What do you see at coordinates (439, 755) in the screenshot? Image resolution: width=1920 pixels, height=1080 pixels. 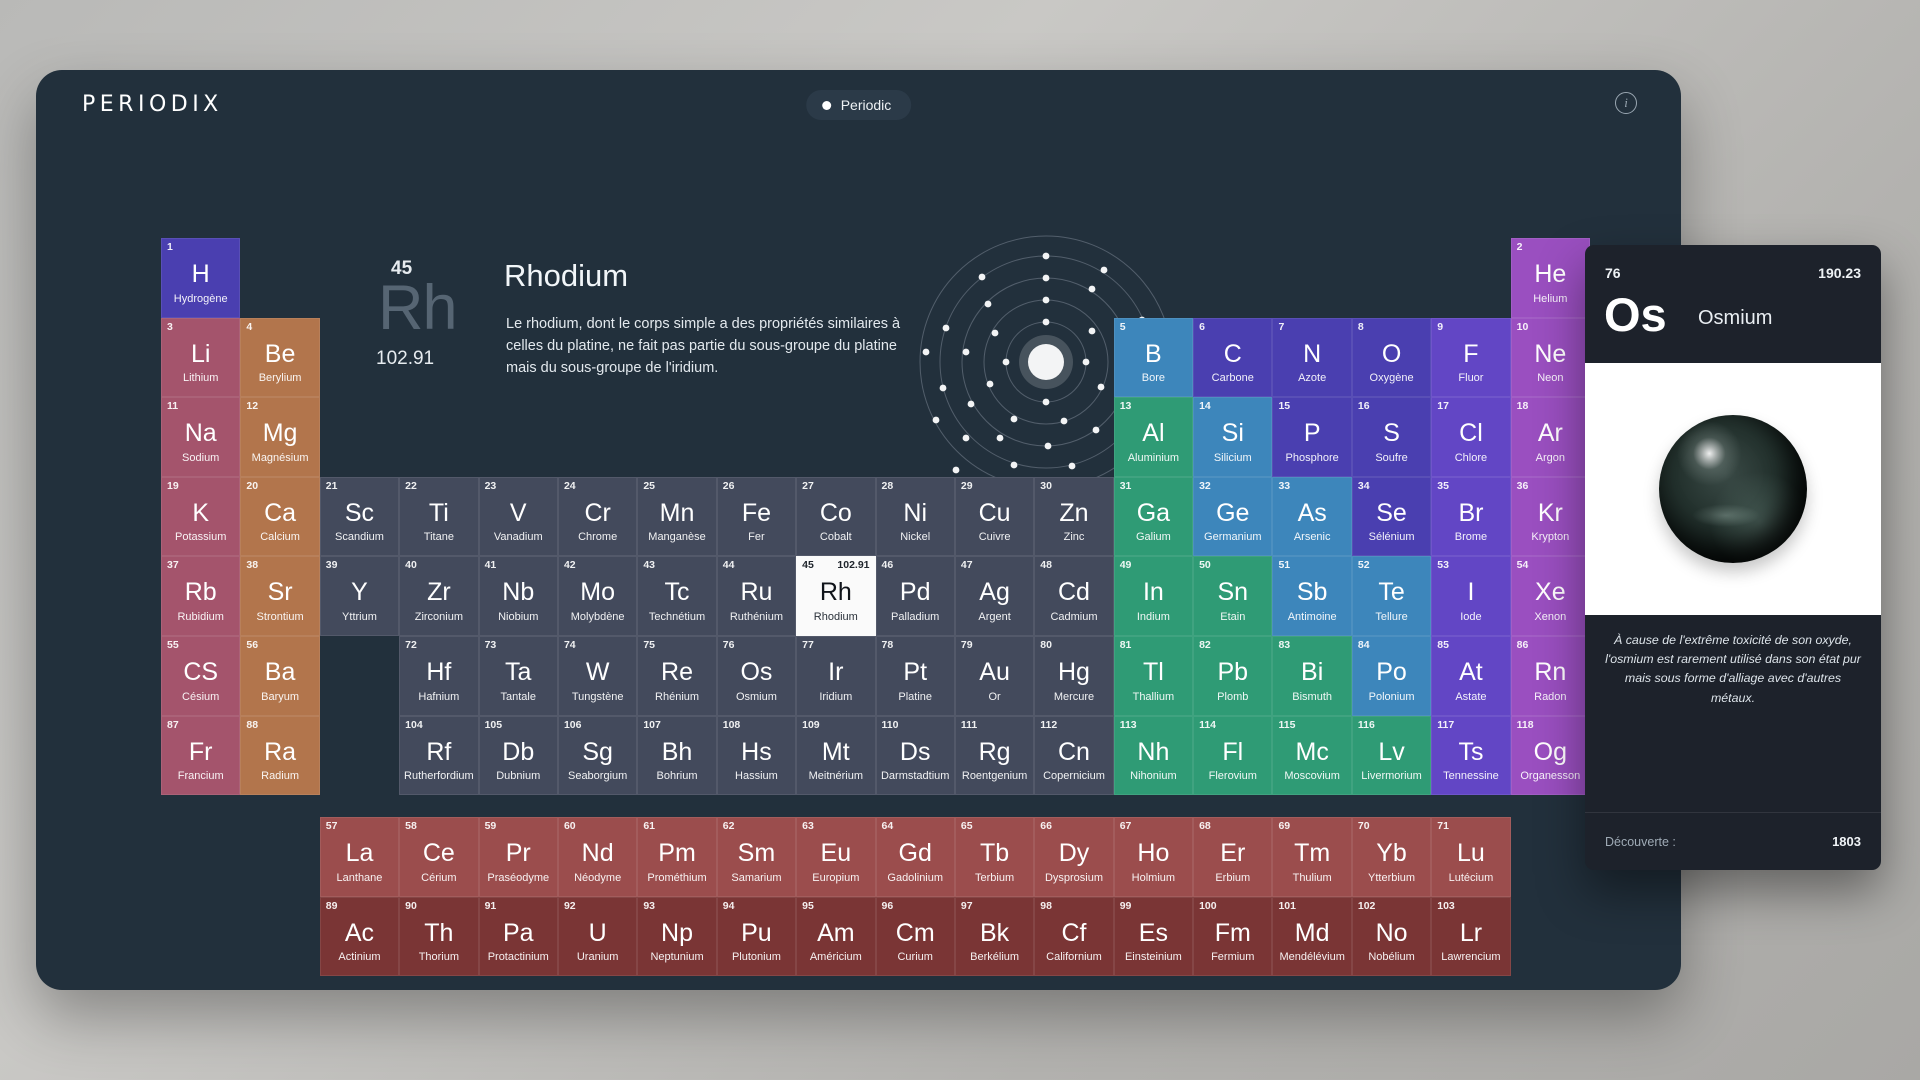 I see `element-cell-rf: 104 Rf Rutherfordium` at bounding box center [439, 755].